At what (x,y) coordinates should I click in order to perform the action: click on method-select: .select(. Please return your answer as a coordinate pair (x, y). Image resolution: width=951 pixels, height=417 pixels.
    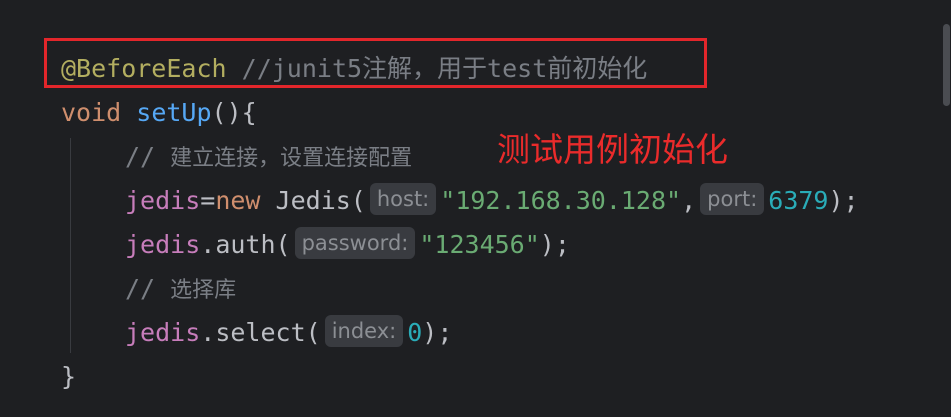
    Looking at the image, I should click on (260, 332).